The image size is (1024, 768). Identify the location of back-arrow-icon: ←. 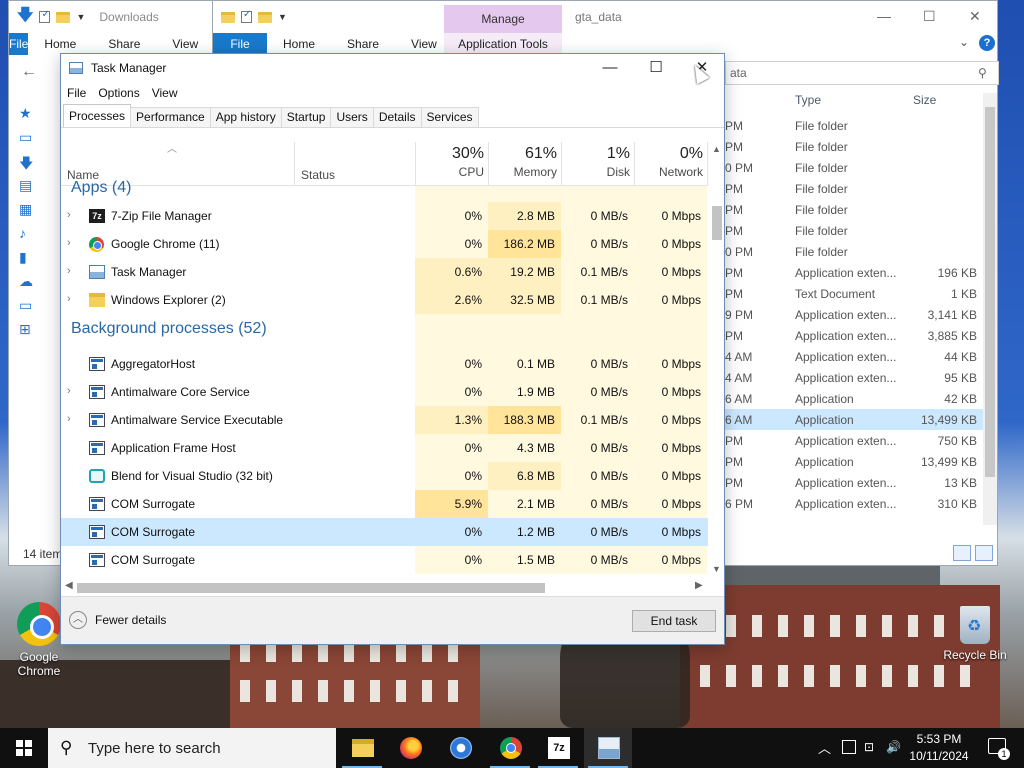
(29, 72).